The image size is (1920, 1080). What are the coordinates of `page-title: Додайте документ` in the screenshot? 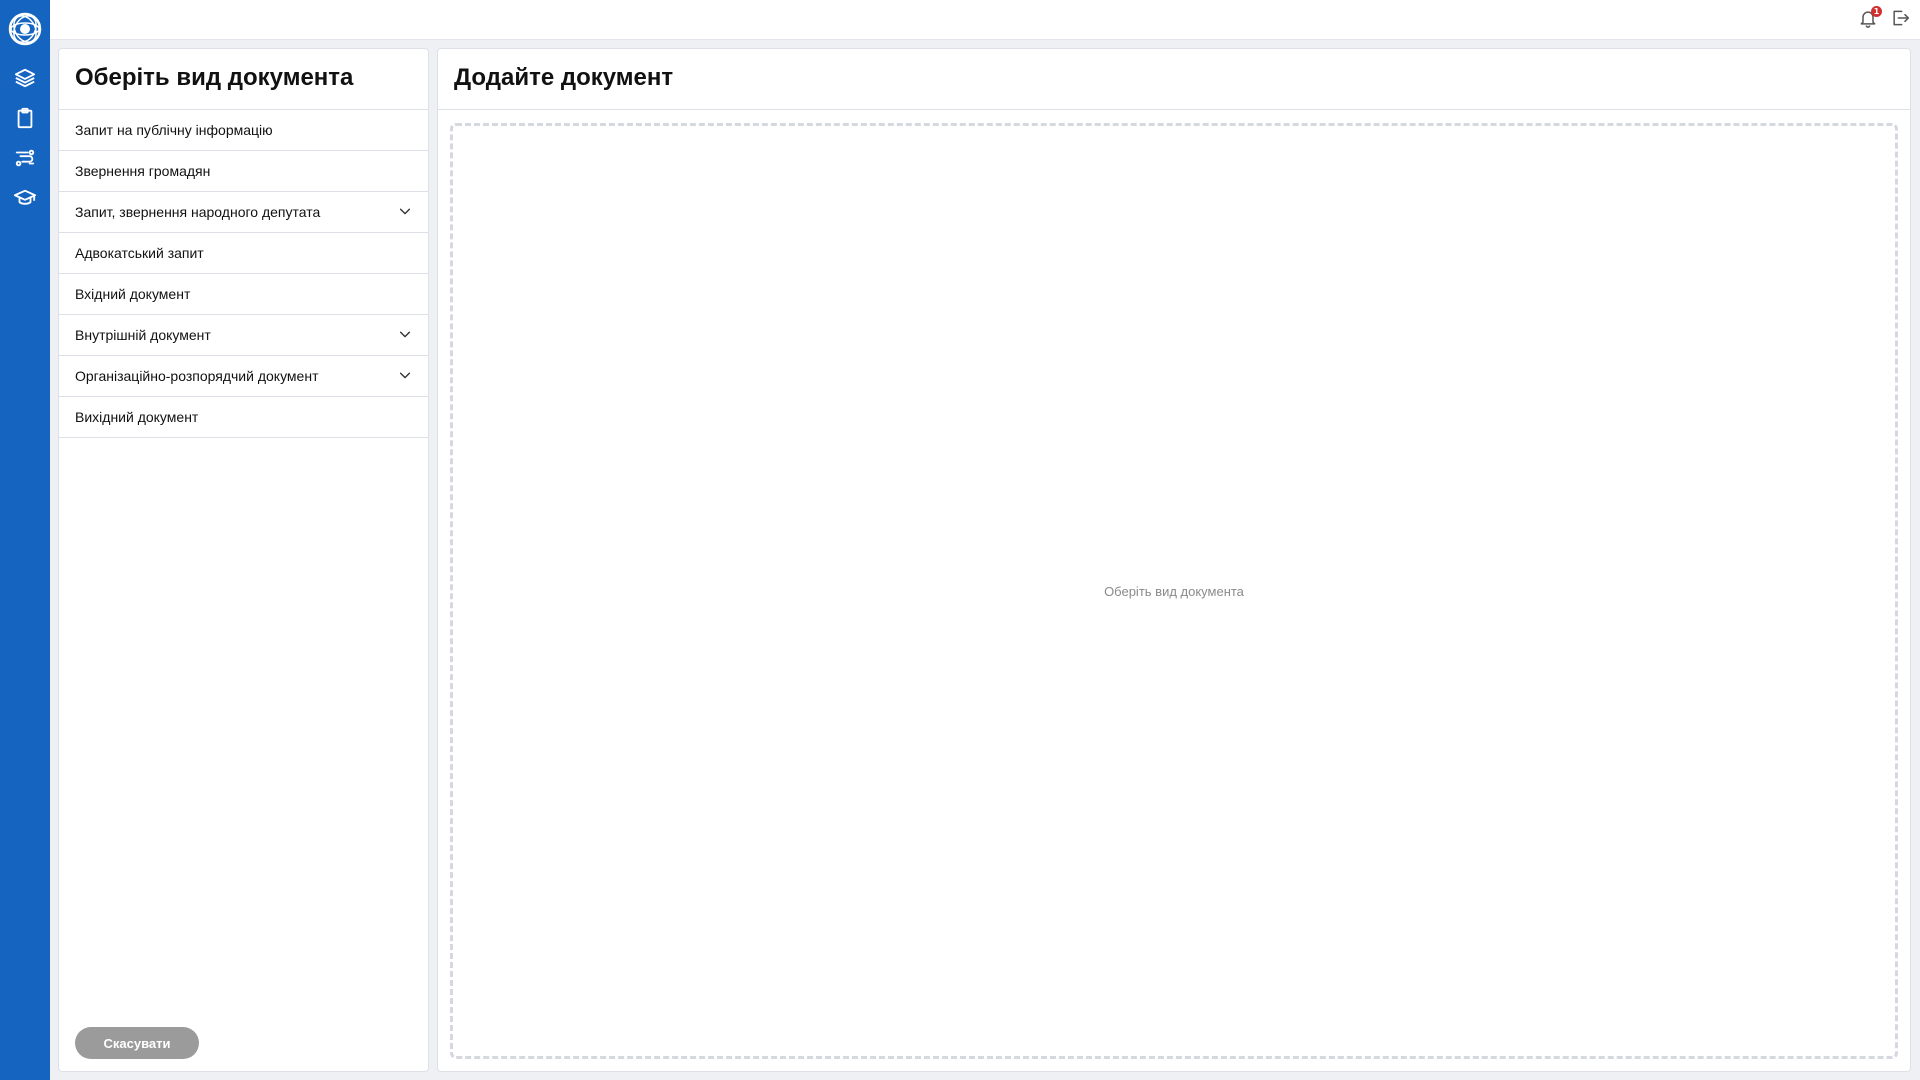 It's located at (1174, 79).